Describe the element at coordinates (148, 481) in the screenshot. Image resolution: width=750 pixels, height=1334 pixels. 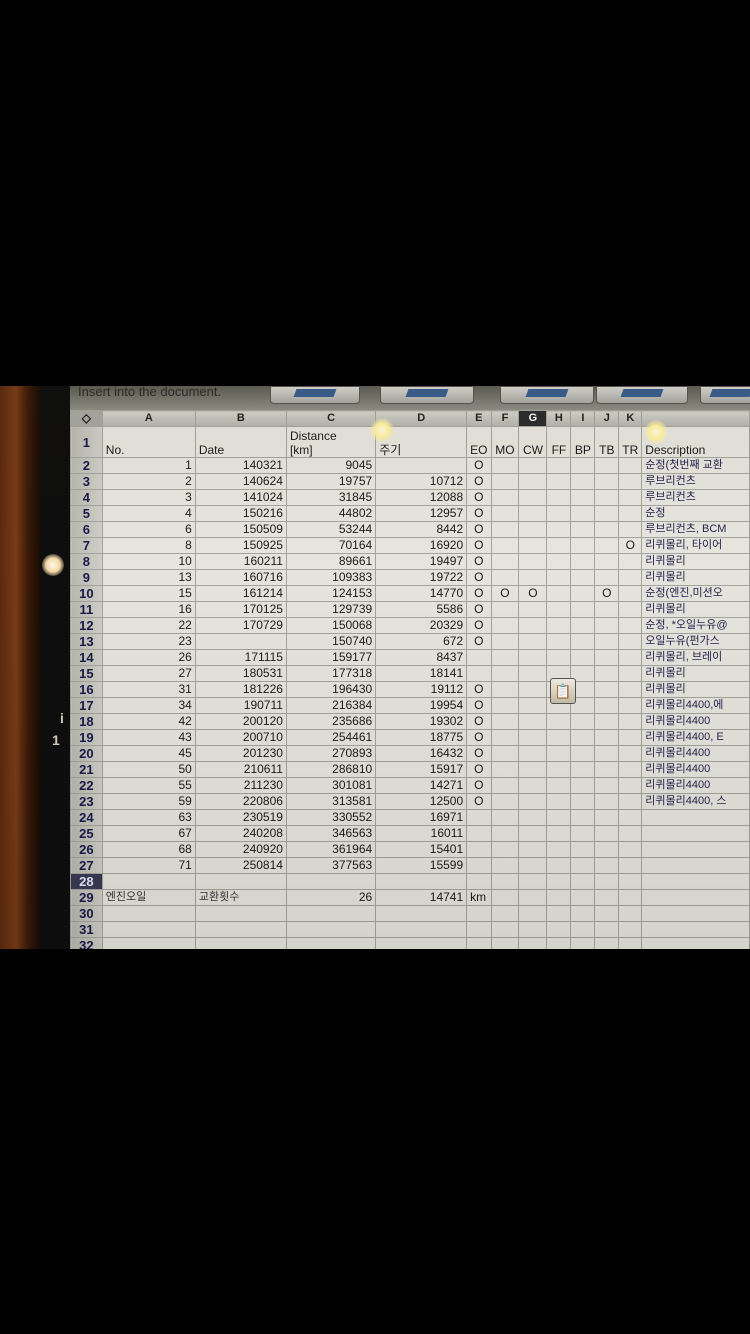
I see `cell-no: 2` at that location.